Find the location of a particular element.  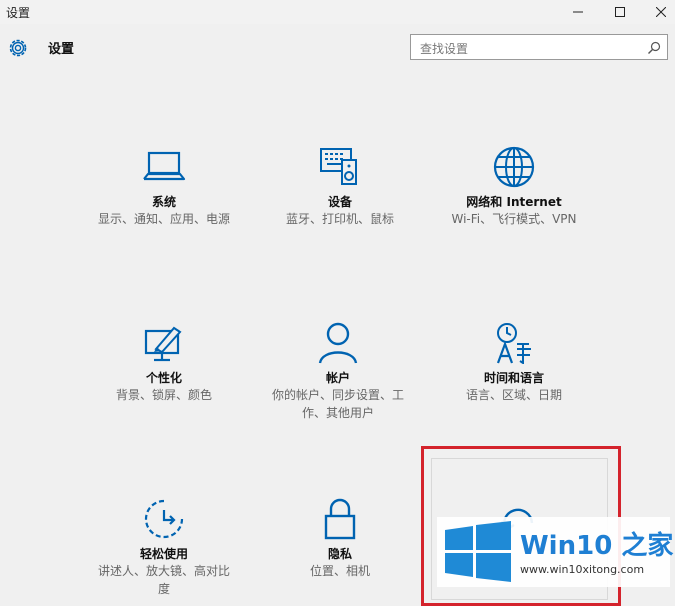

watermark-brand: Win10 之家 is located at coordinates (597, 546).